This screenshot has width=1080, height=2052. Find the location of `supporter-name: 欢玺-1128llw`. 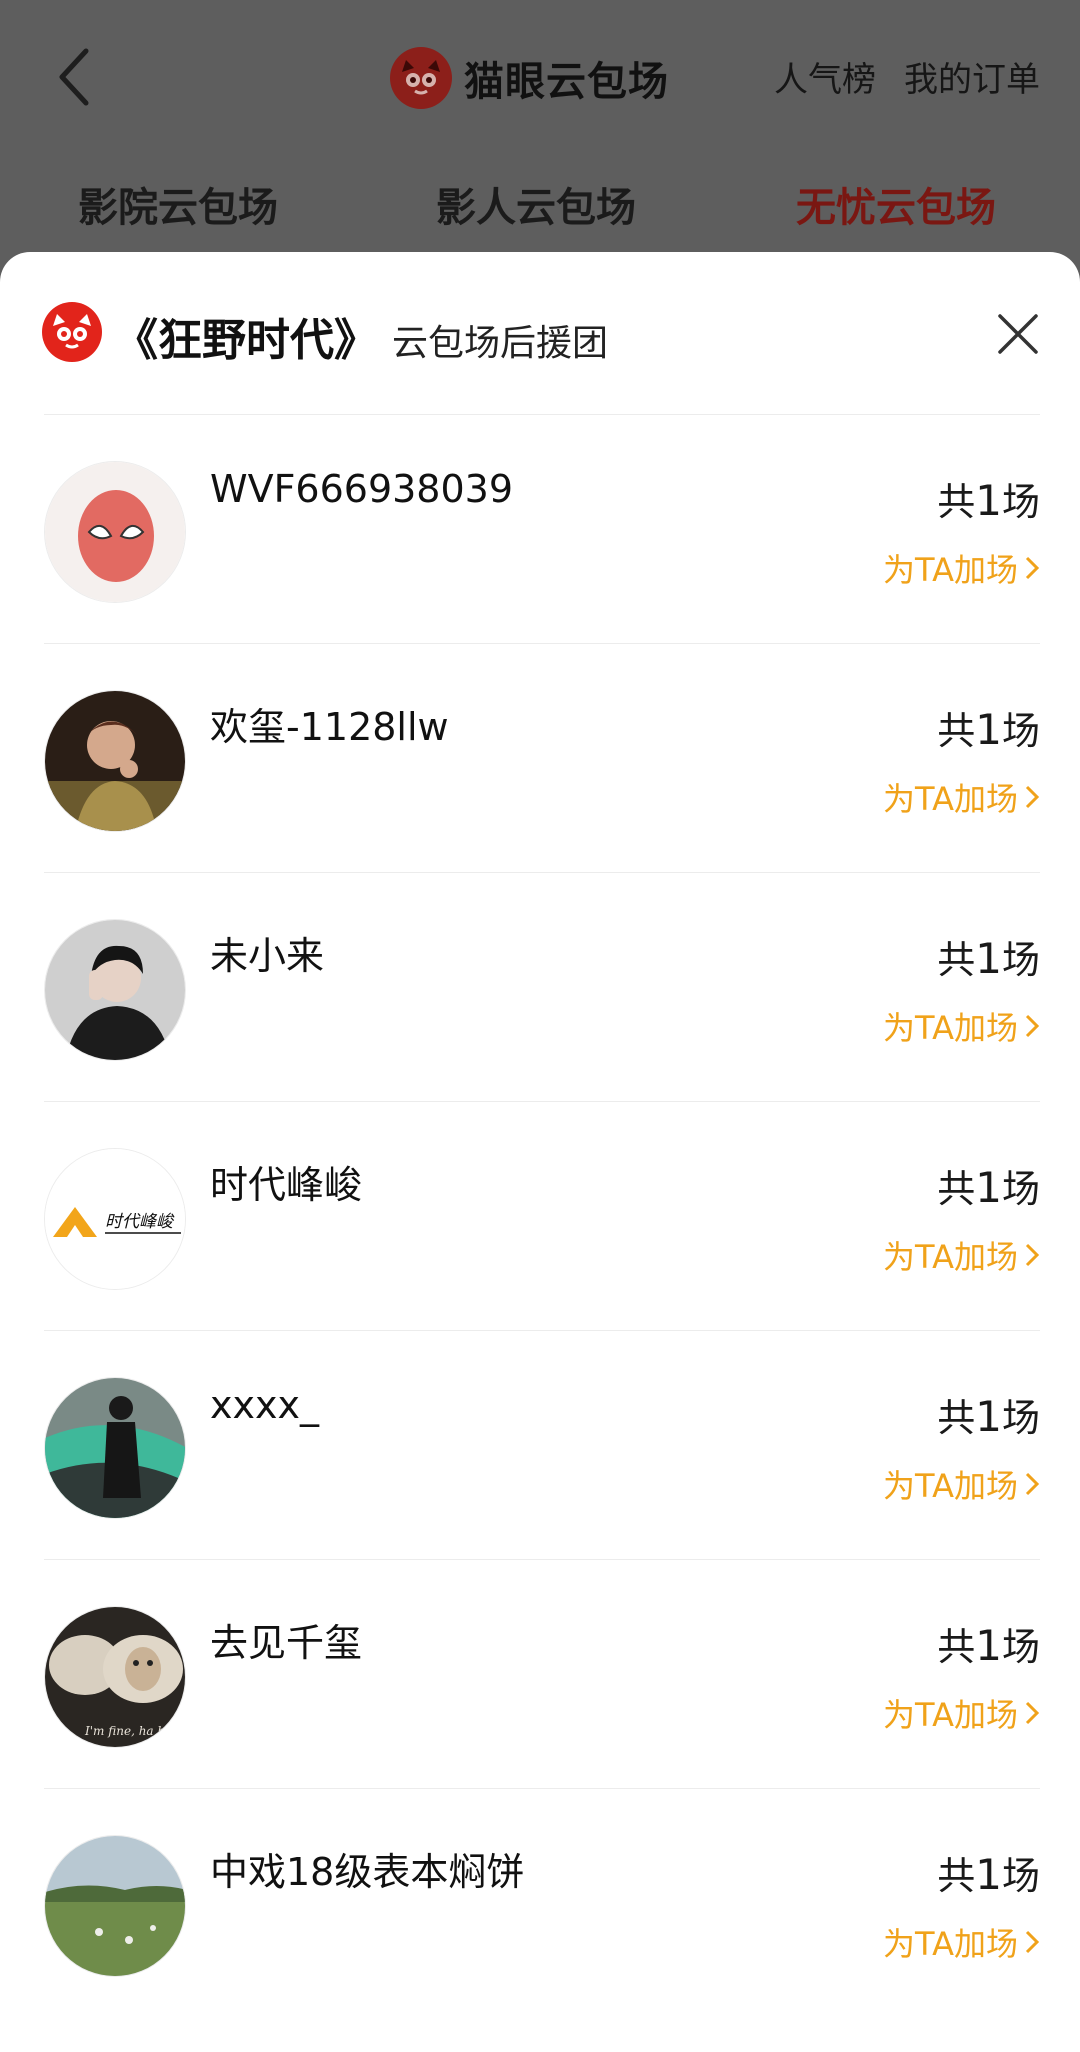

supporter-name: 欢玺-1128llw is located at coordinates (329, 727).